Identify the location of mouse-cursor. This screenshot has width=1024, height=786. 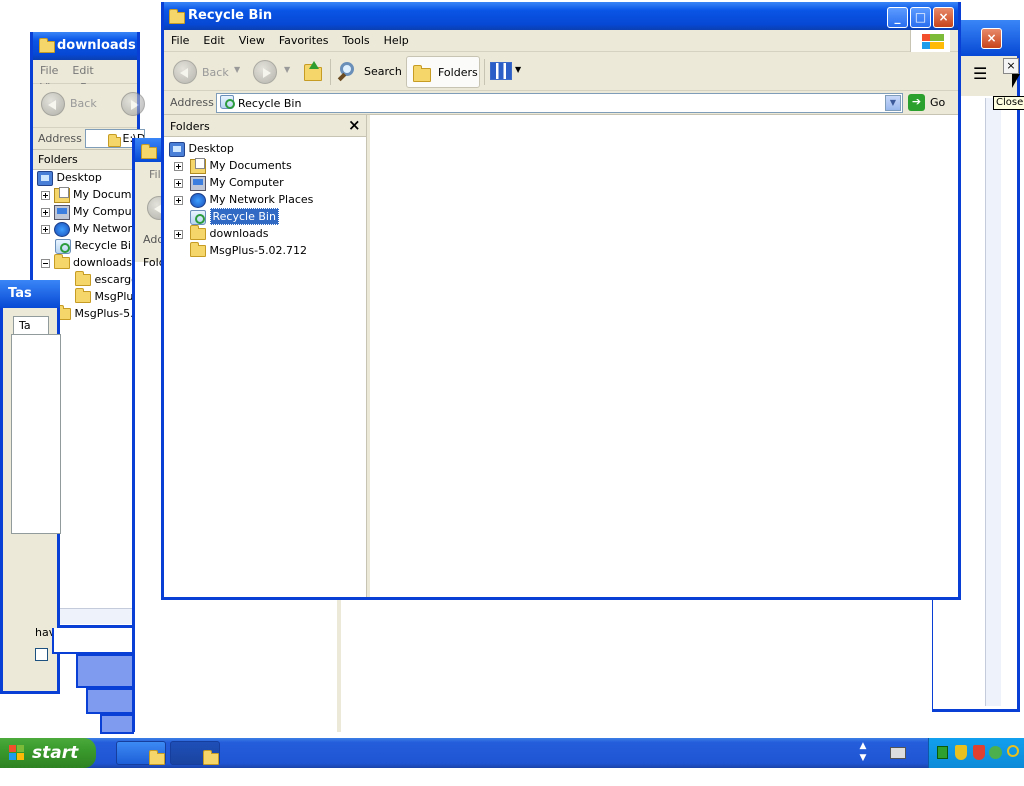
(1016, 81).